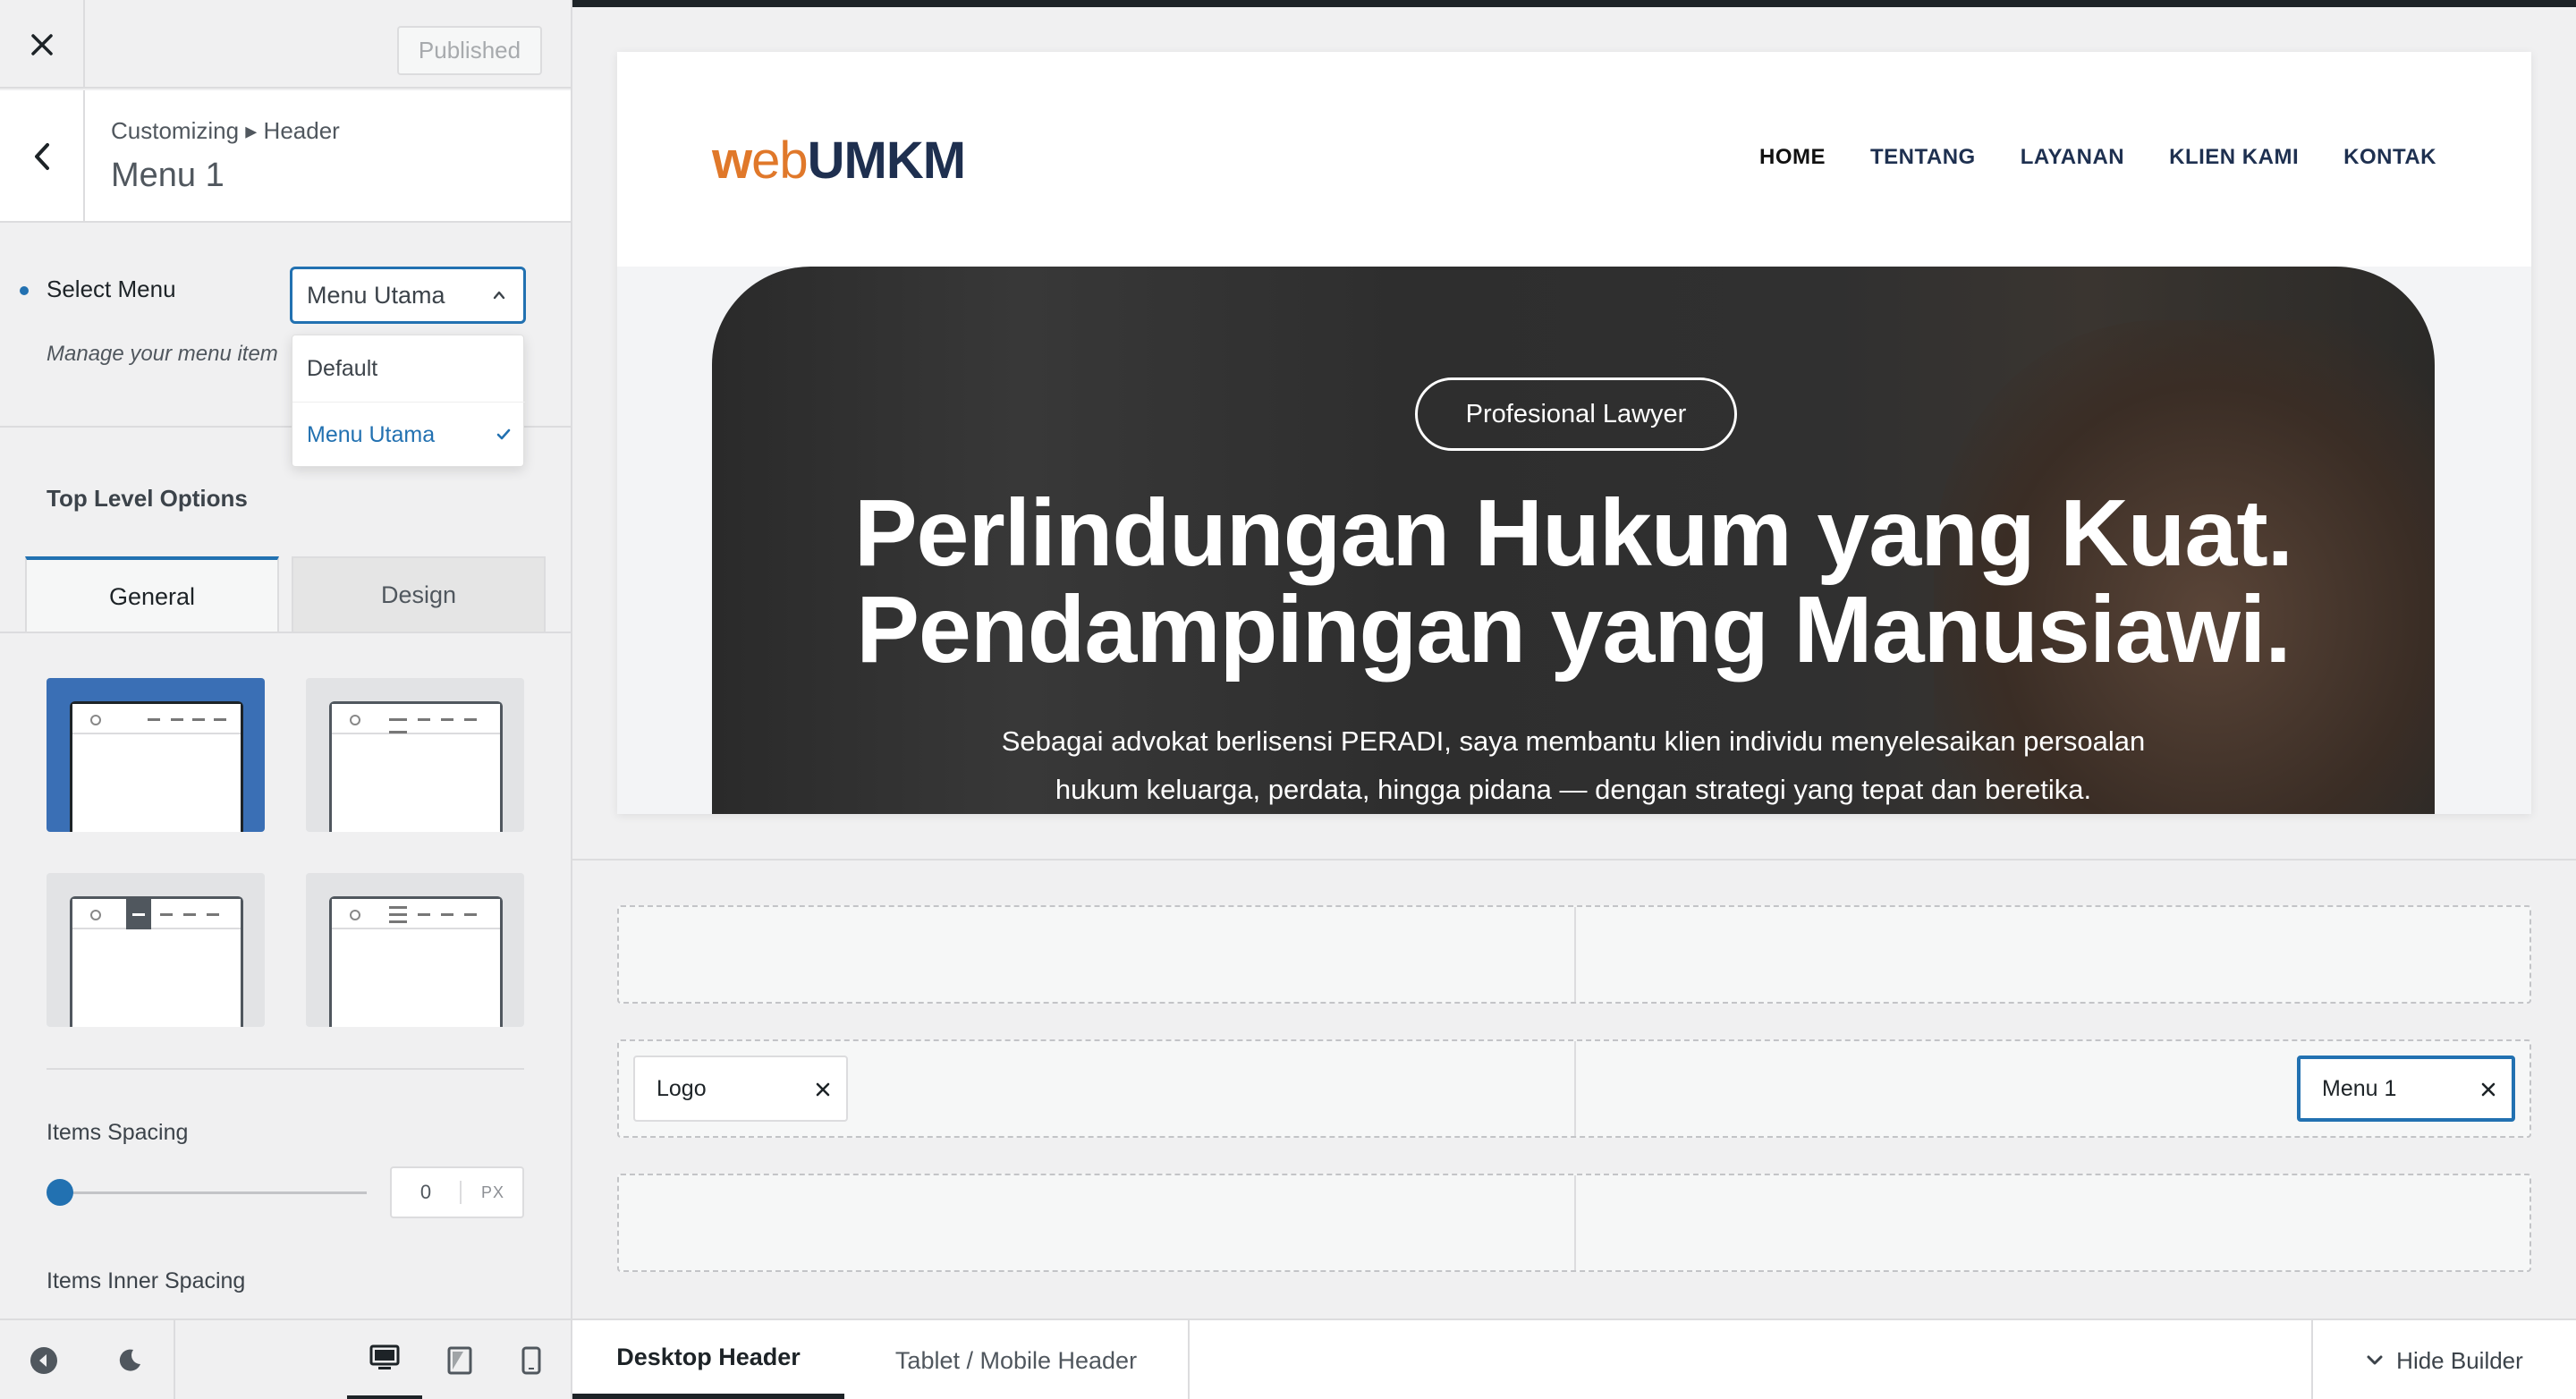 The image size is (2576, 1399). Describe the element at coordinates (419, 594) in the screenshot. I see `tab-design: Design` at that location.